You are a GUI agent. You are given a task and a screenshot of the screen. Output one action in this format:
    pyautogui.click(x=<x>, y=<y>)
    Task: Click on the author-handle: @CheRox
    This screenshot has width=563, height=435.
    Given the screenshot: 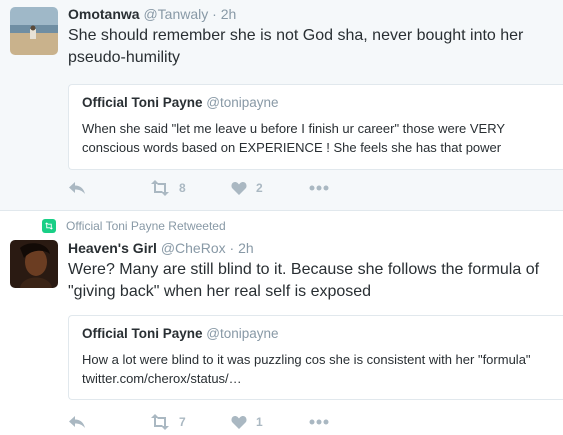 What is the action you would take?
    pyautogui.click(x=193, y=248)
    